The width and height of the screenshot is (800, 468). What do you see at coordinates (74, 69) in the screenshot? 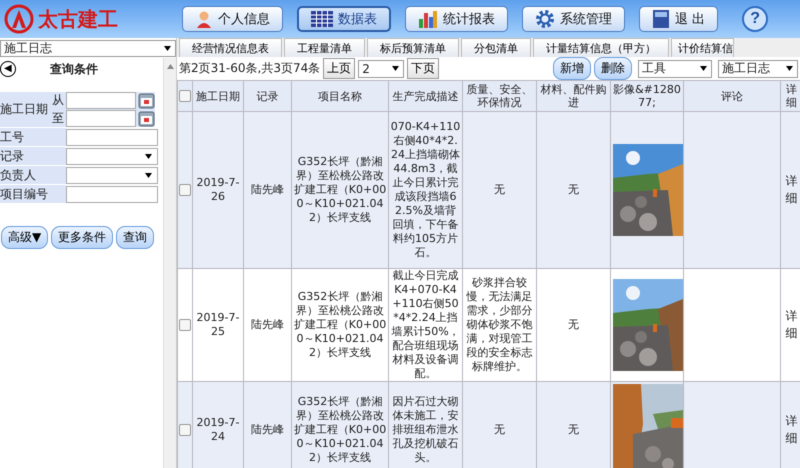
I see `panel-title: 查询条件` at bounding box center [74, 69].